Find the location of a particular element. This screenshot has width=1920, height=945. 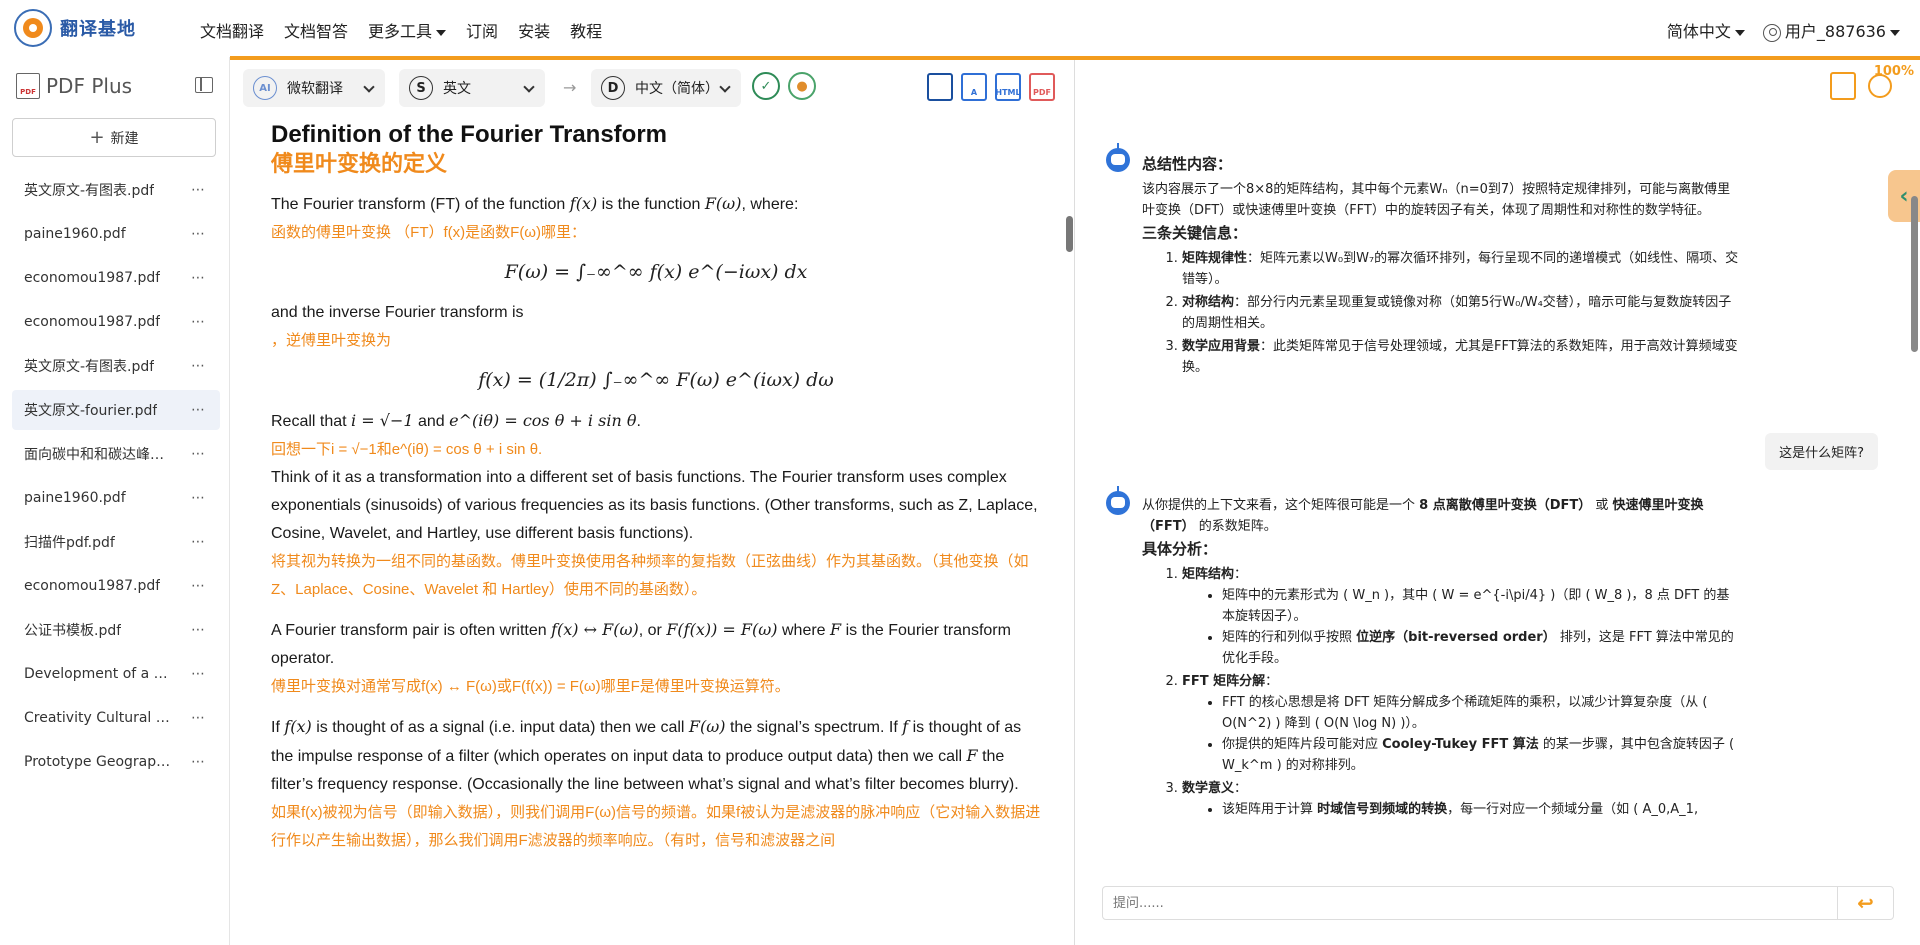

file-name: economou1987.pdf is located at coordinates (92, 278).